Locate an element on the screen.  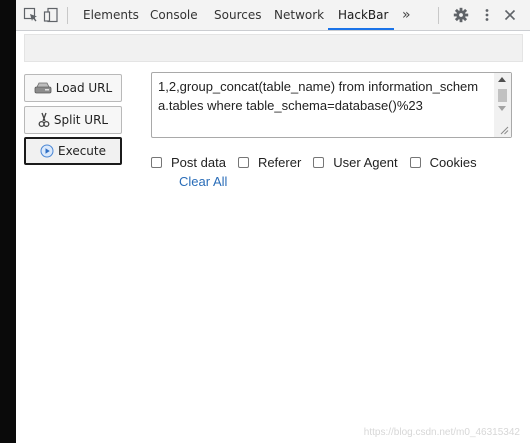
scroll-up-arrow-icon is located at coordinates (502, 79).